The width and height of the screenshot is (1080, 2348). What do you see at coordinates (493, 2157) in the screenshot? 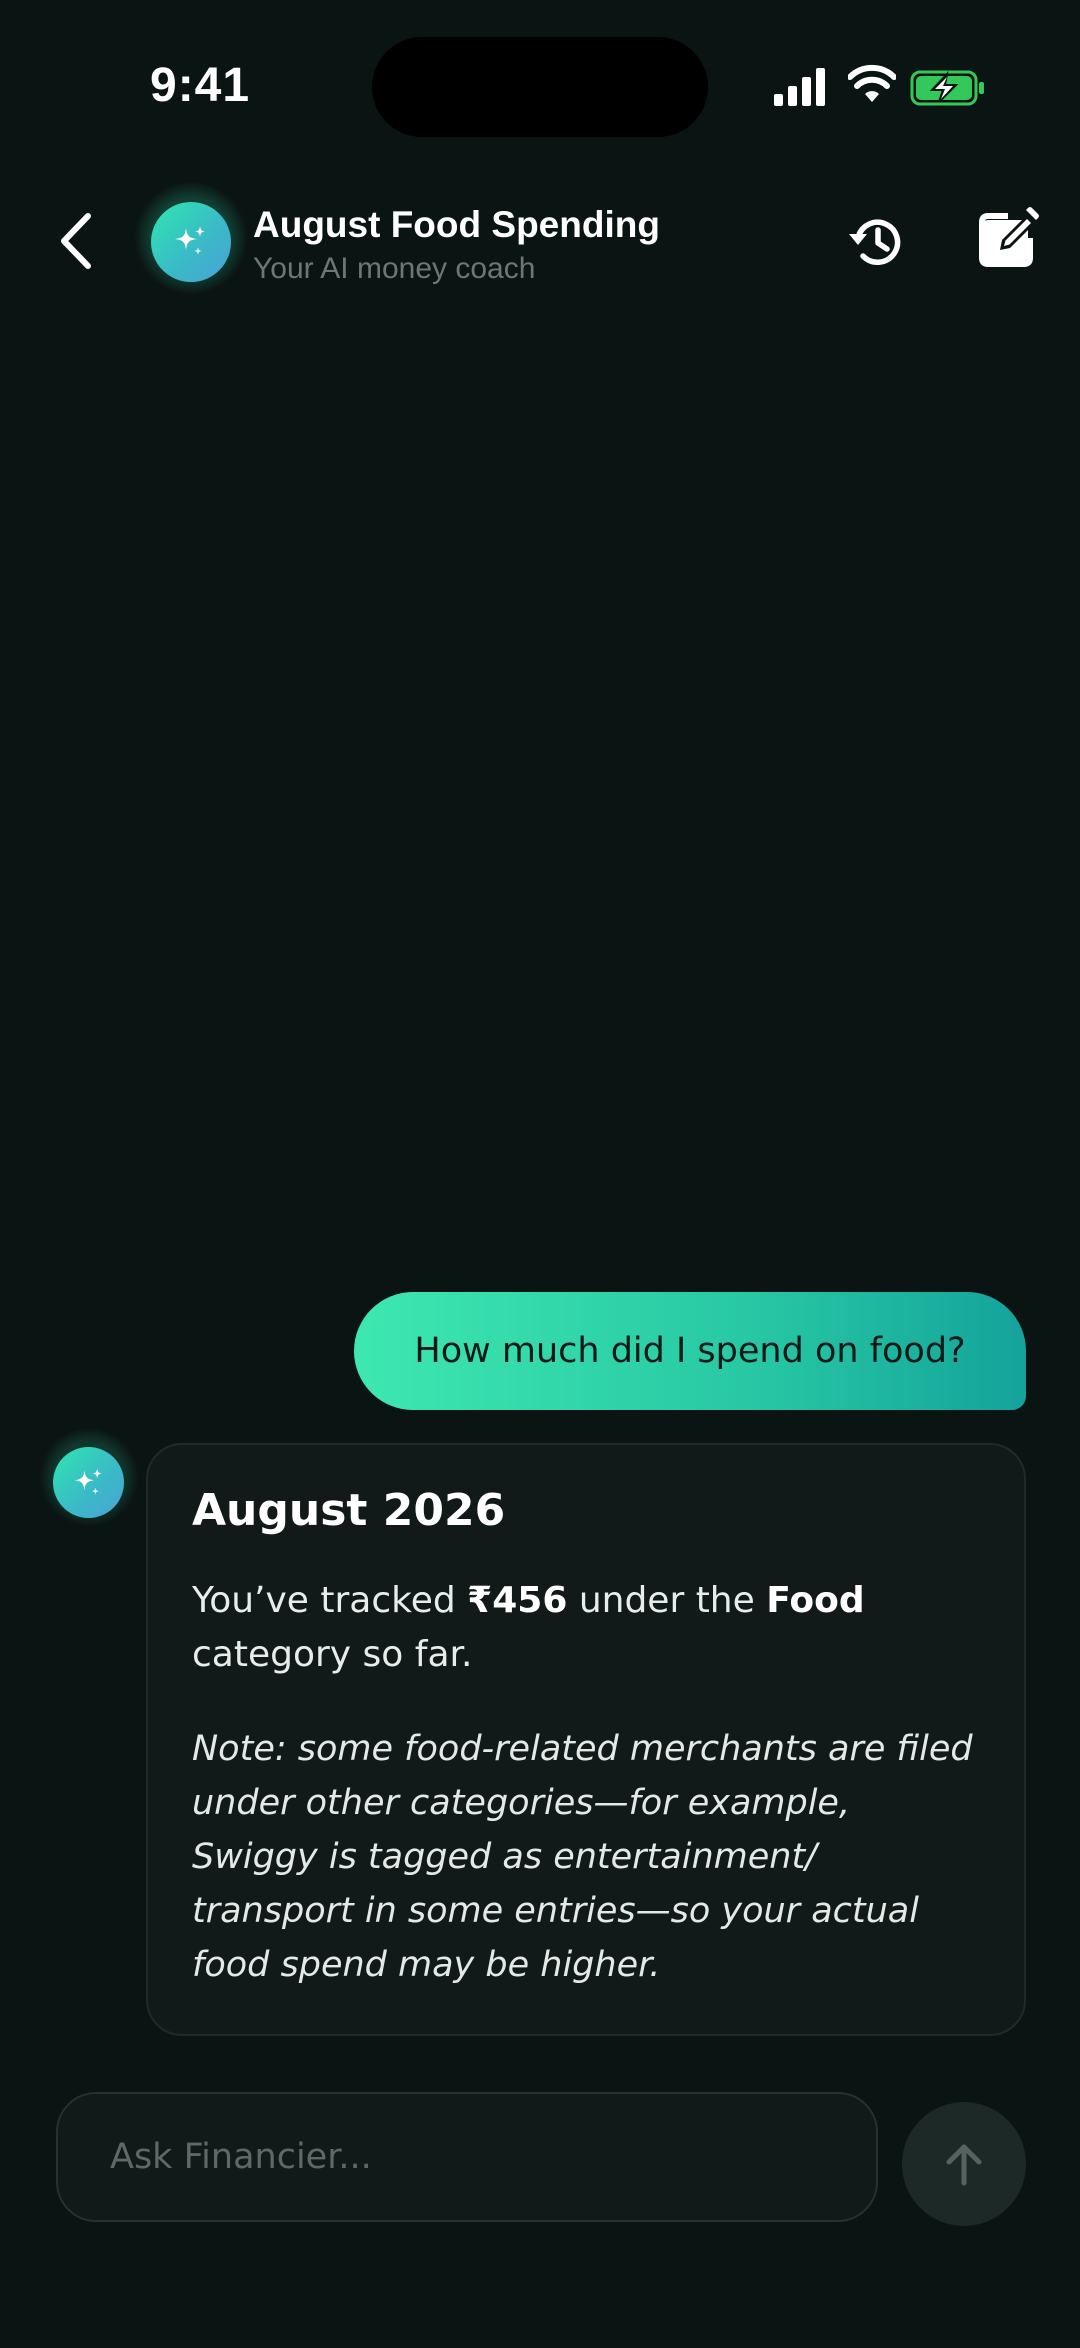
I see `message-input` at bounding box center [493, 2157].